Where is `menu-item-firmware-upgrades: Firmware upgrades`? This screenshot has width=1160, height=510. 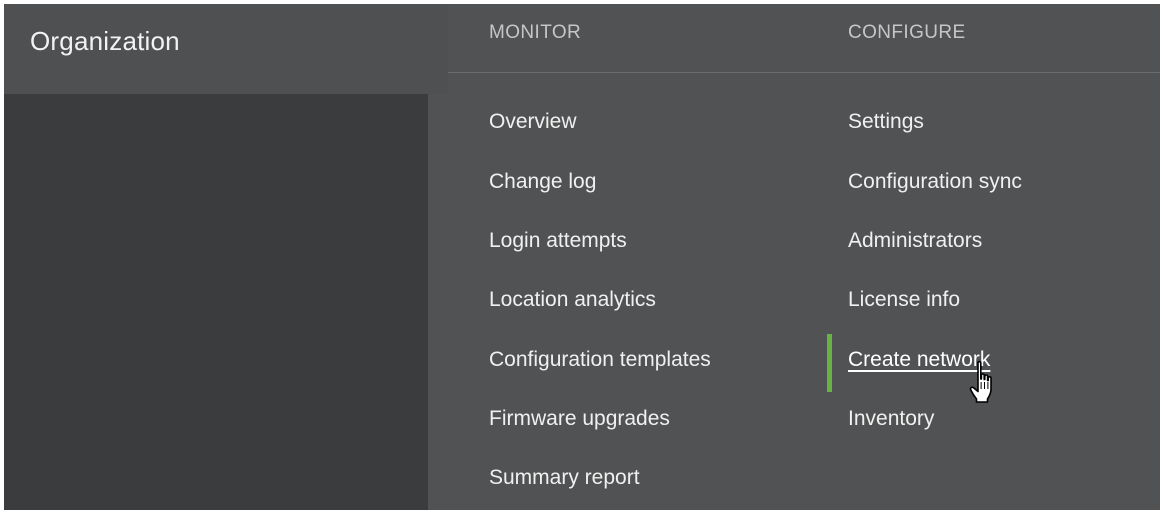
menu-item-firmware-upgrades: Firmware upgrades is located at coordinates (579, 419).